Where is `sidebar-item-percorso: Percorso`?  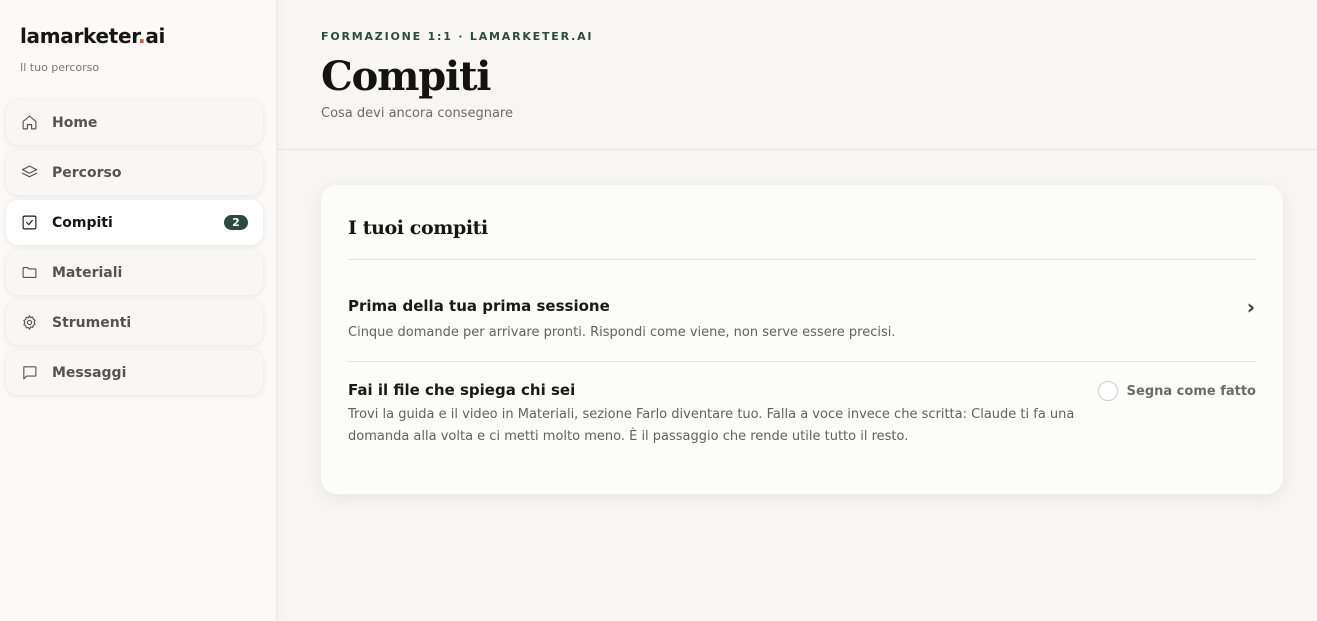
sidebar-item-percorso: Percorso is located at coordinates (134, 172).